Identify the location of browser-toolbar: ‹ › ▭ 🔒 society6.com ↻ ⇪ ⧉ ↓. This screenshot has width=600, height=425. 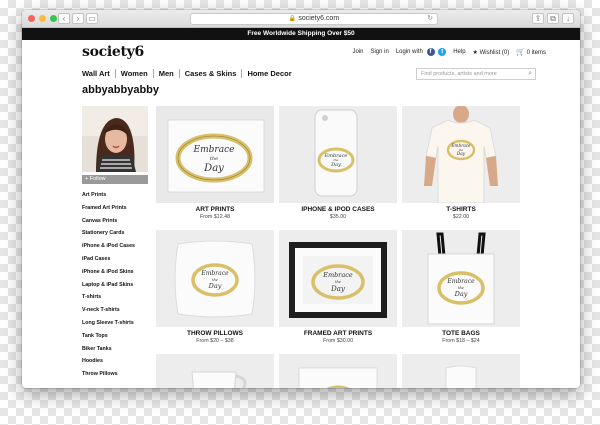
(301, 19).